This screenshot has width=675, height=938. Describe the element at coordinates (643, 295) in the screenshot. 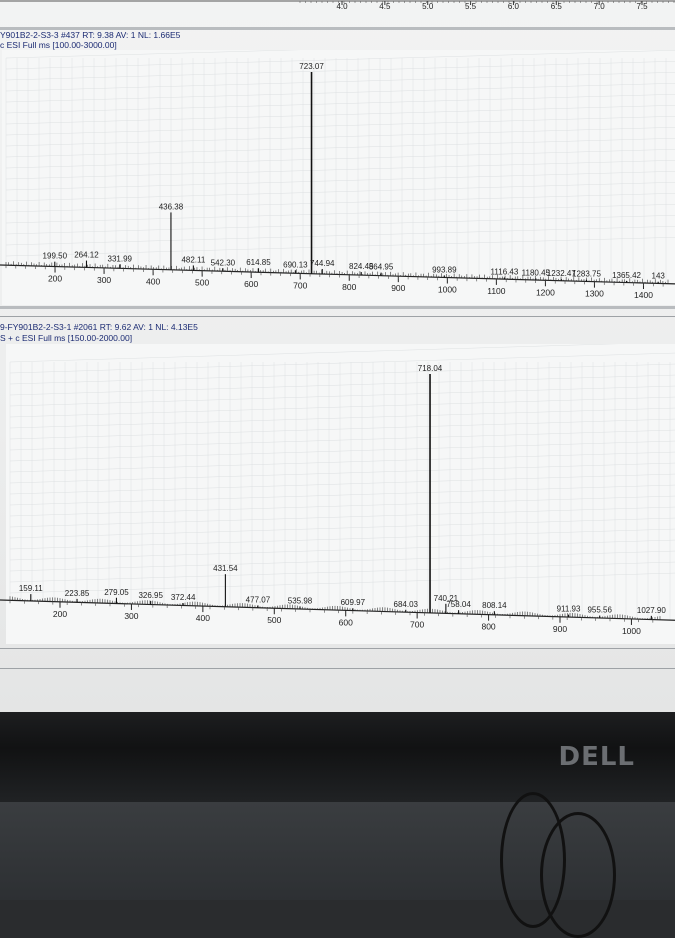

I see `x-tick-label: 1400` at that location.